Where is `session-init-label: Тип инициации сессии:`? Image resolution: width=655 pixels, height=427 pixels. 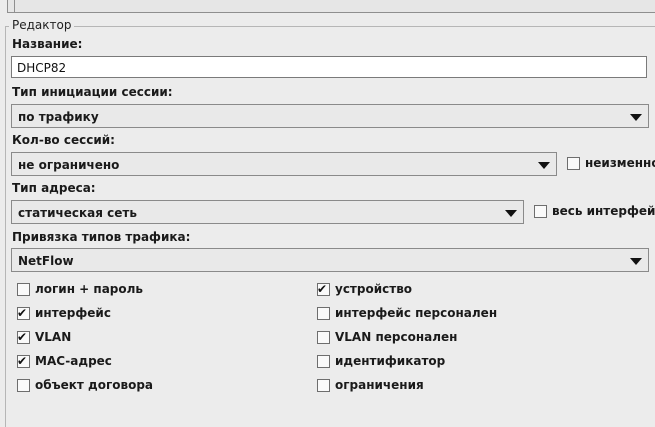
session-init-label: Тип инициации сессии: is located at coordinates (92, 92).